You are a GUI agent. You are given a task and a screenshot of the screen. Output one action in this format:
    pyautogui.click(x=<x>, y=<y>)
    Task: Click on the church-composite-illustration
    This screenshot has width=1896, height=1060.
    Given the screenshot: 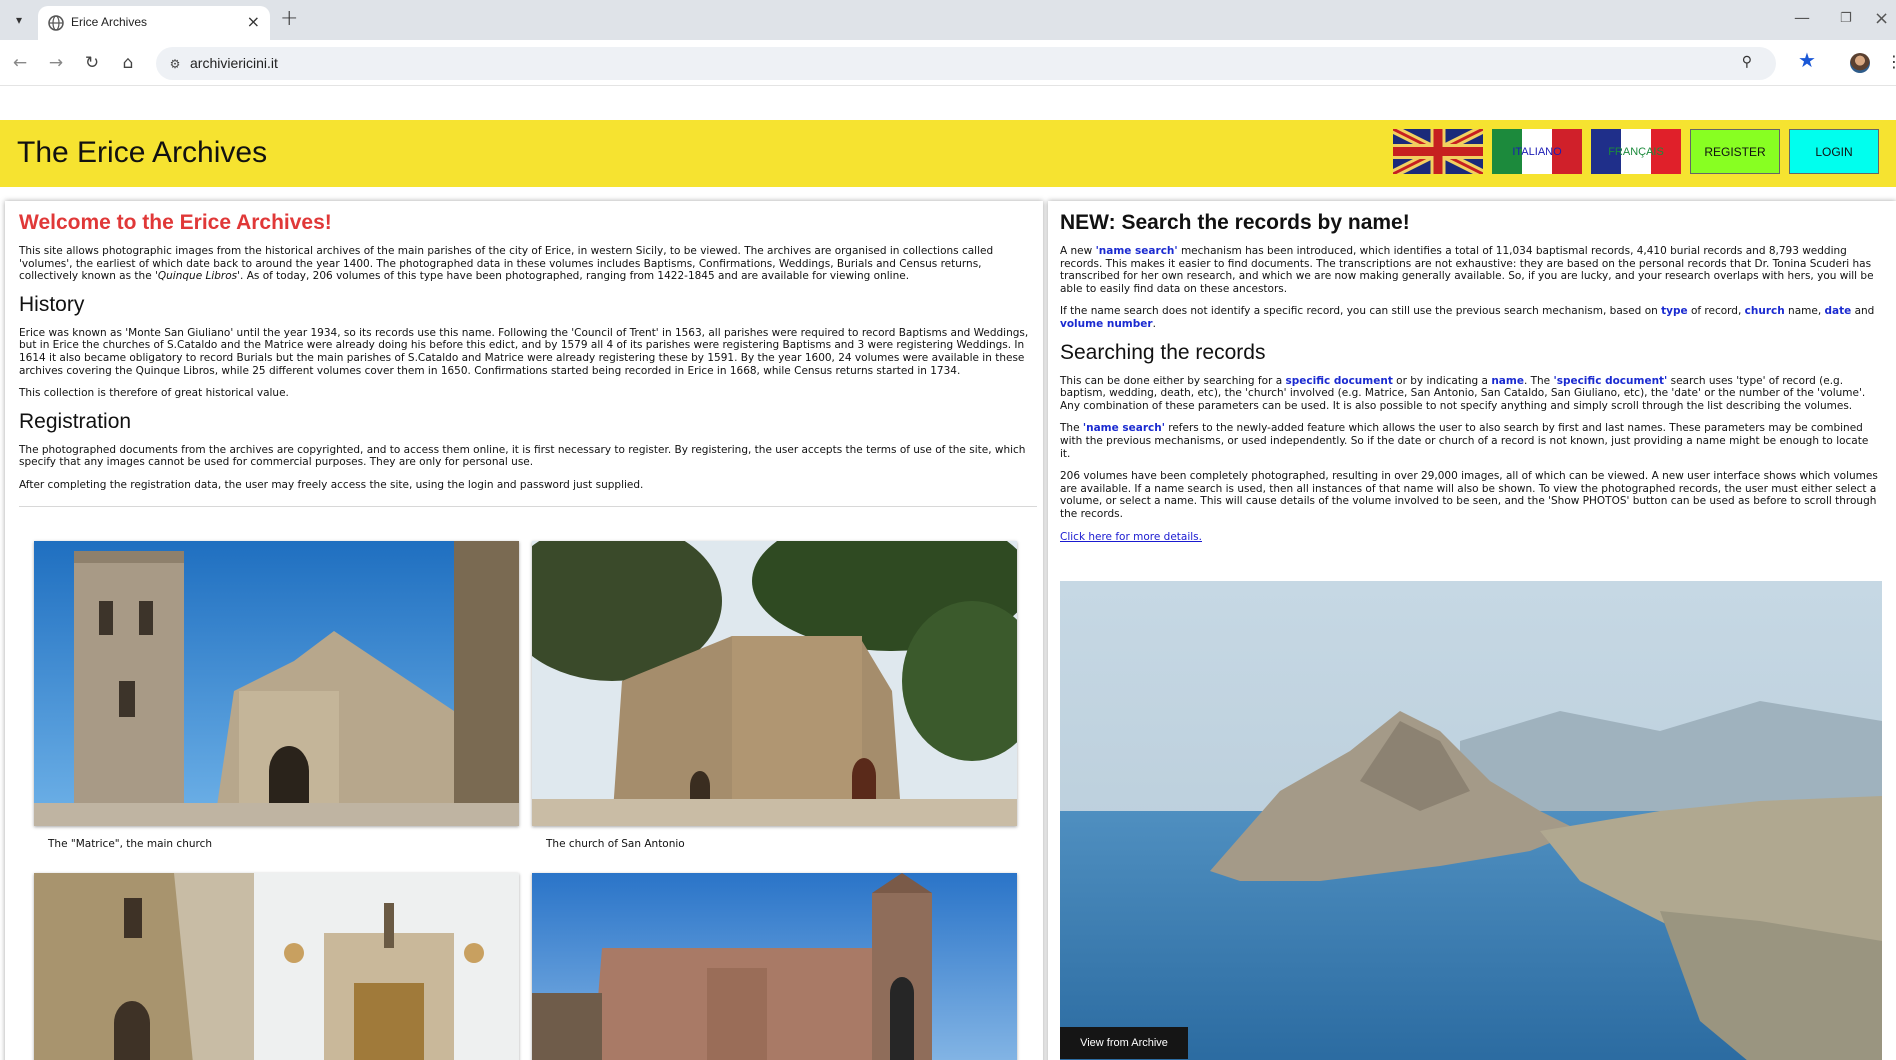 What is the action you would take?
    pyautogui.click(x=276, y=966)
    